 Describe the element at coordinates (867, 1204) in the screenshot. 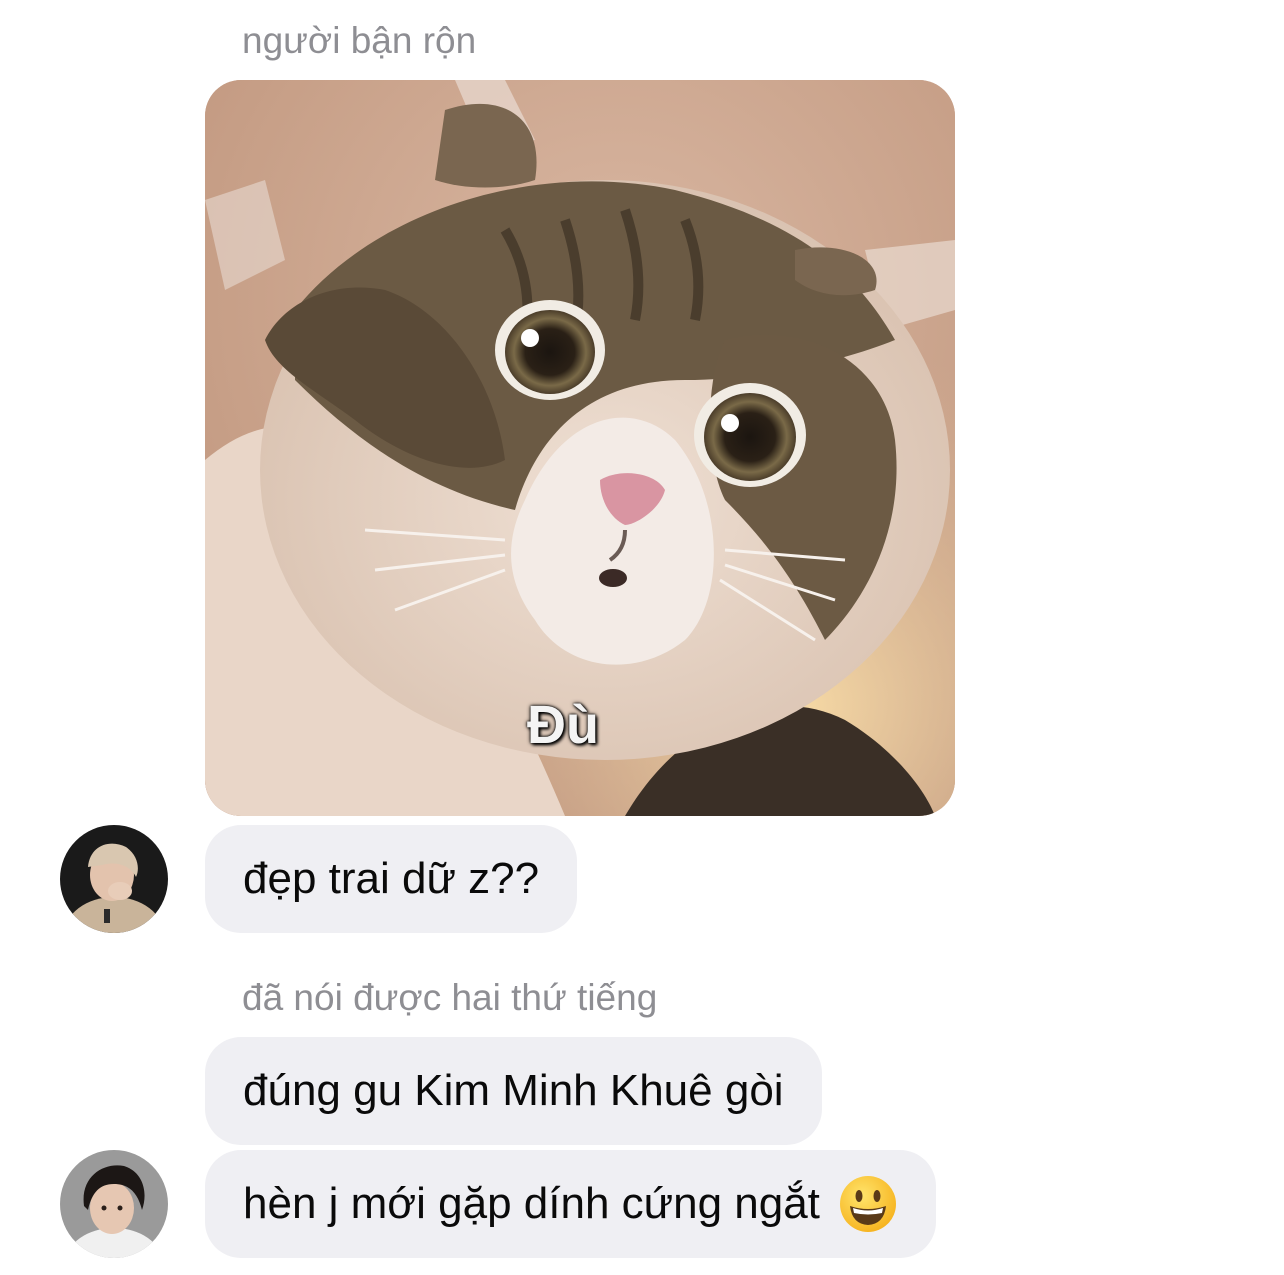

I see `grinning-face-emoji-icon` at that location.